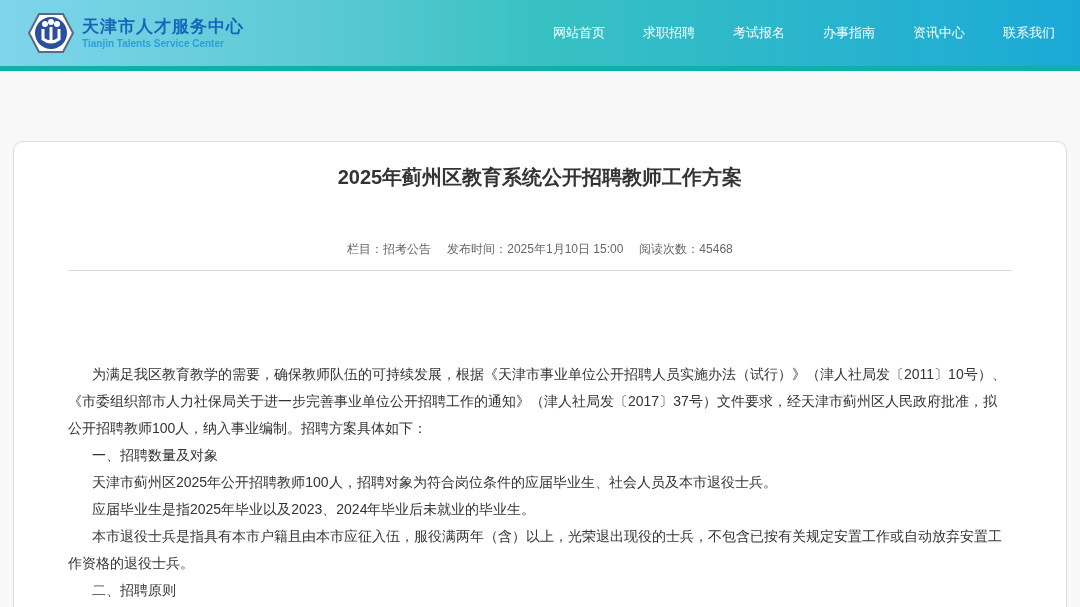 This screenshot has width=1080, height=607. I want to click on logo-icon, so click(51, 33).